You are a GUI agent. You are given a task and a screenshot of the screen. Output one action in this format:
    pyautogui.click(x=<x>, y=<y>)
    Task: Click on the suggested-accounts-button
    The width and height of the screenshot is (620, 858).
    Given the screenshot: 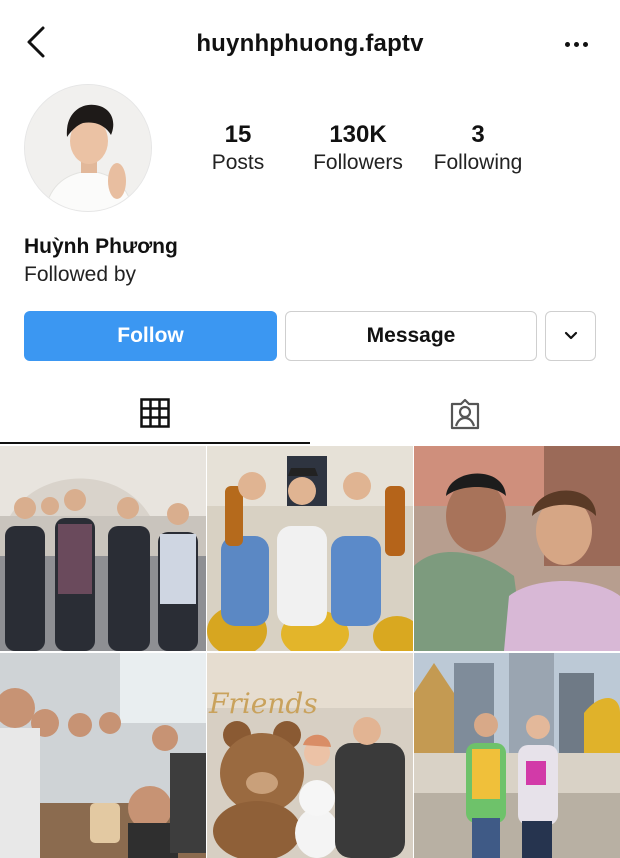 What is the action you would take?
    pyautogui.click(x=570, y=336)
    